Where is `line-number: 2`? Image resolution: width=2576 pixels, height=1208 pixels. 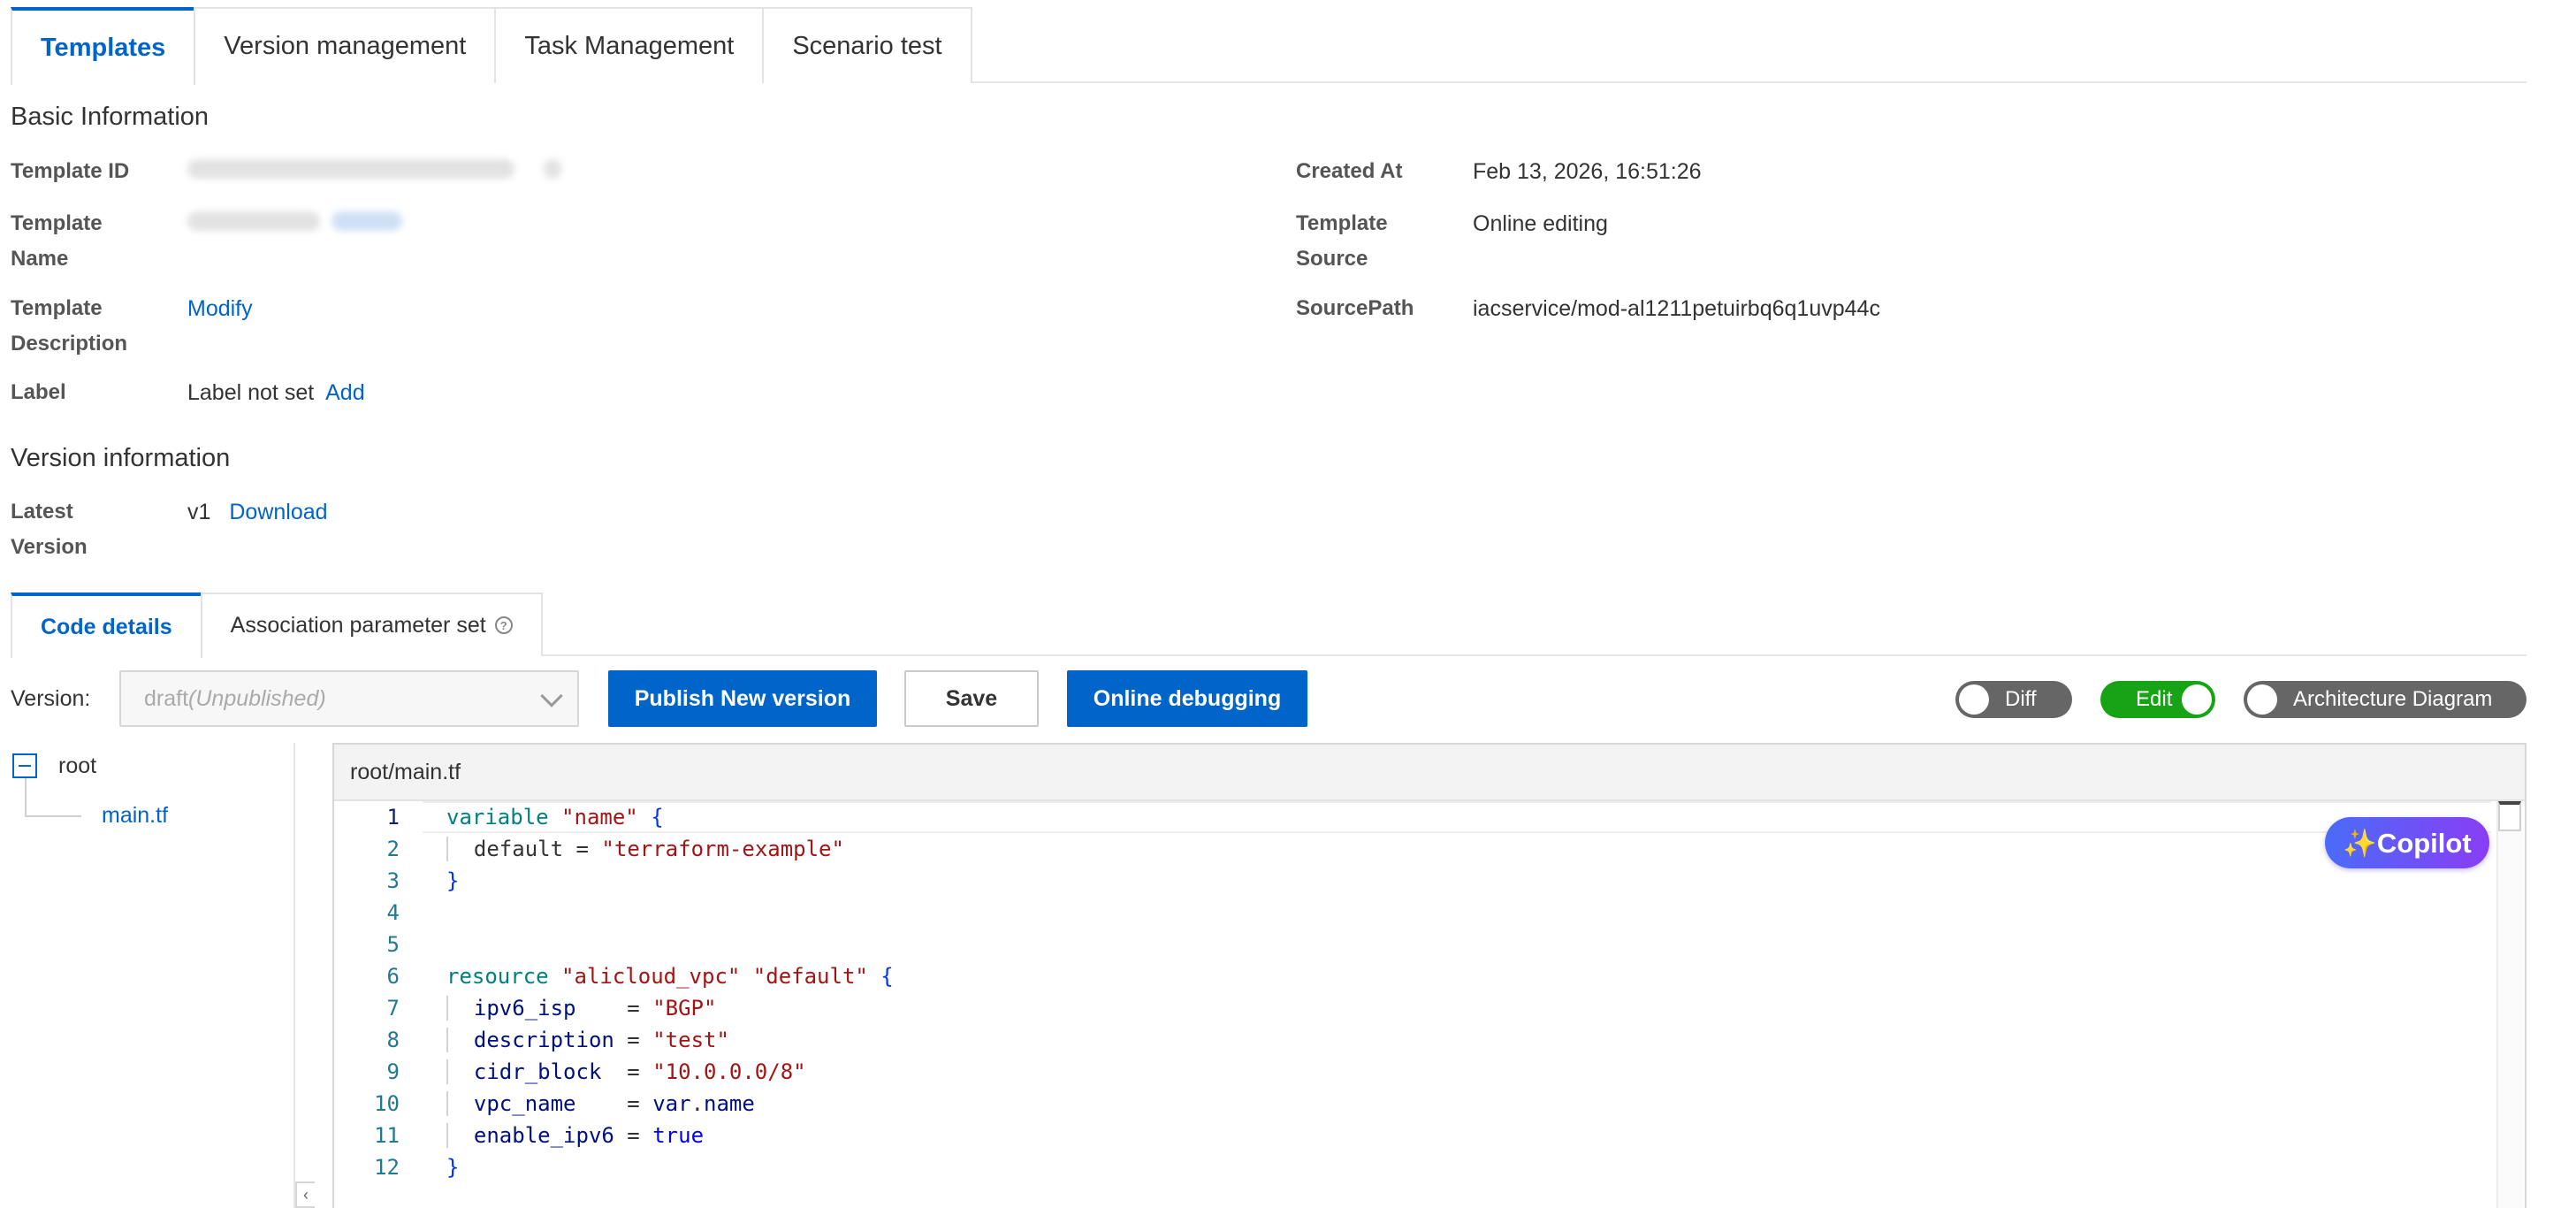 line-number: 2 is located at coordinates (393, 849).